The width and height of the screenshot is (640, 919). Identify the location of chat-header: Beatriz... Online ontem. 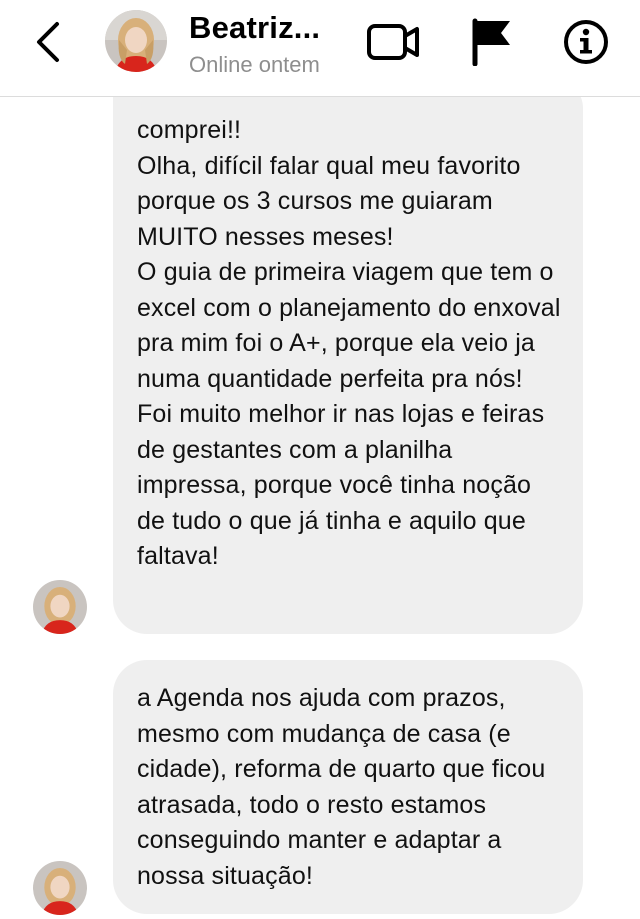
(320, 48).